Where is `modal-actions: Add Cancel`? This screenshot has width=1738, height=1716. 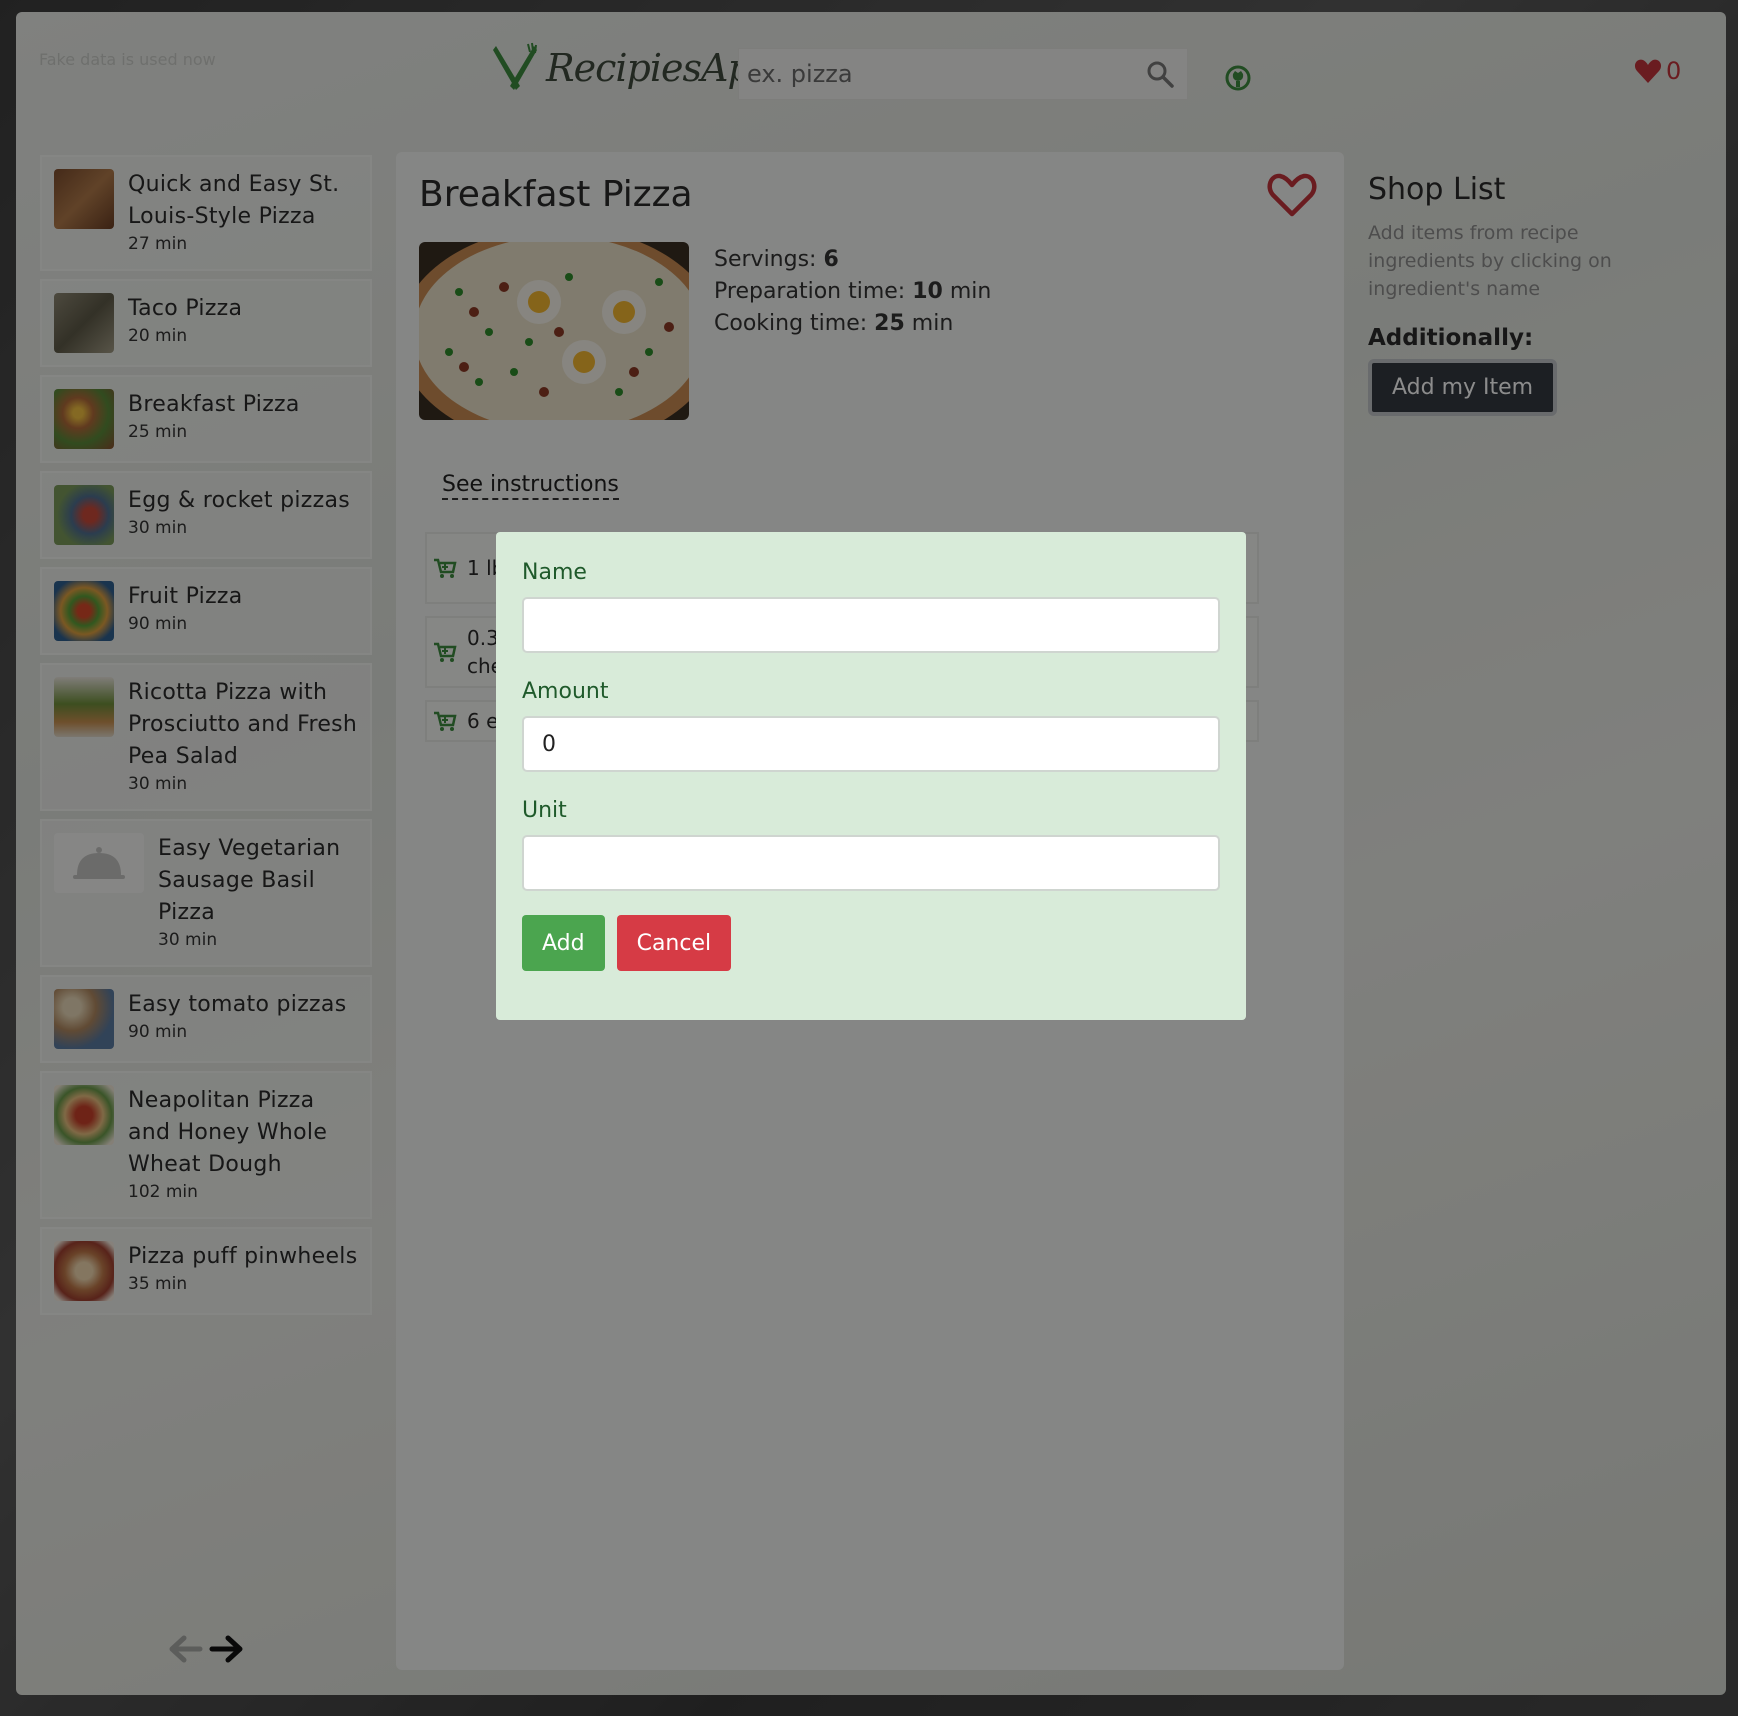 modal-actions: Add Cancel is located at coordinates (871, 943).